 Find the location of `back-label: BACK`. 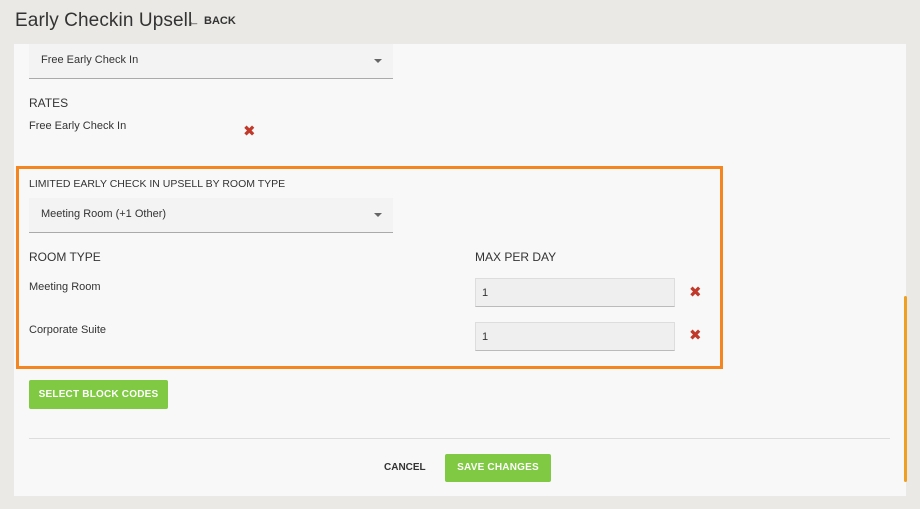

back-label: BACK is located at coordinates (220, 21).